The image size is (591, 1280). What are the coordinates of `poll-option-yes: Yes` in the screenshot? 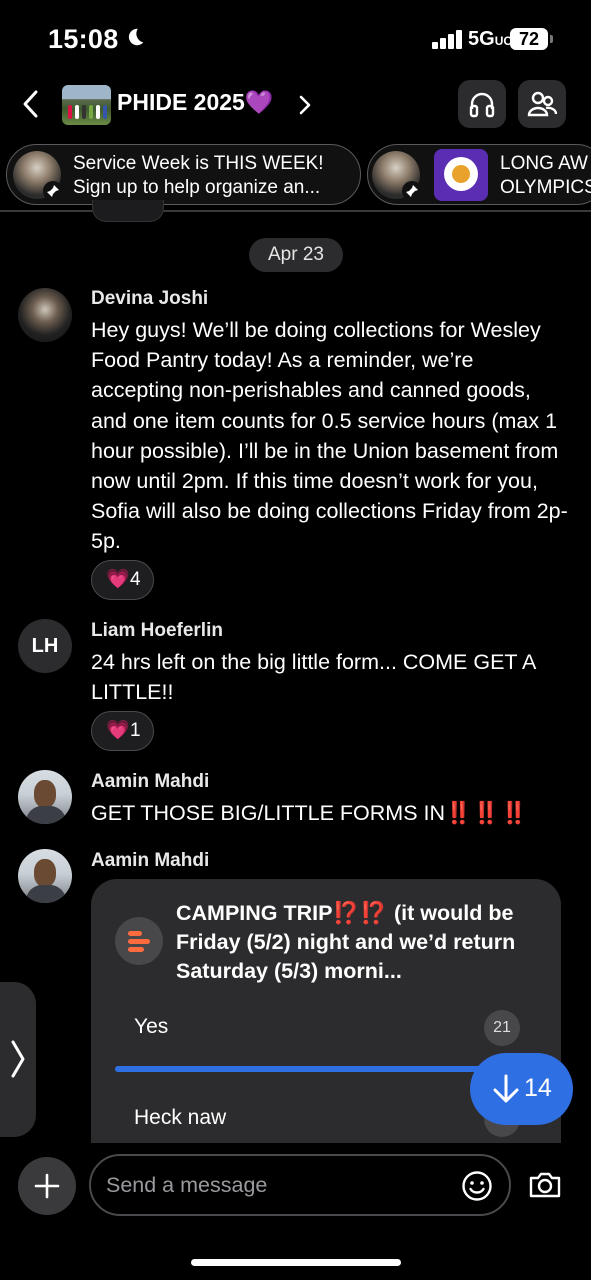 It's located at (151, 1027).